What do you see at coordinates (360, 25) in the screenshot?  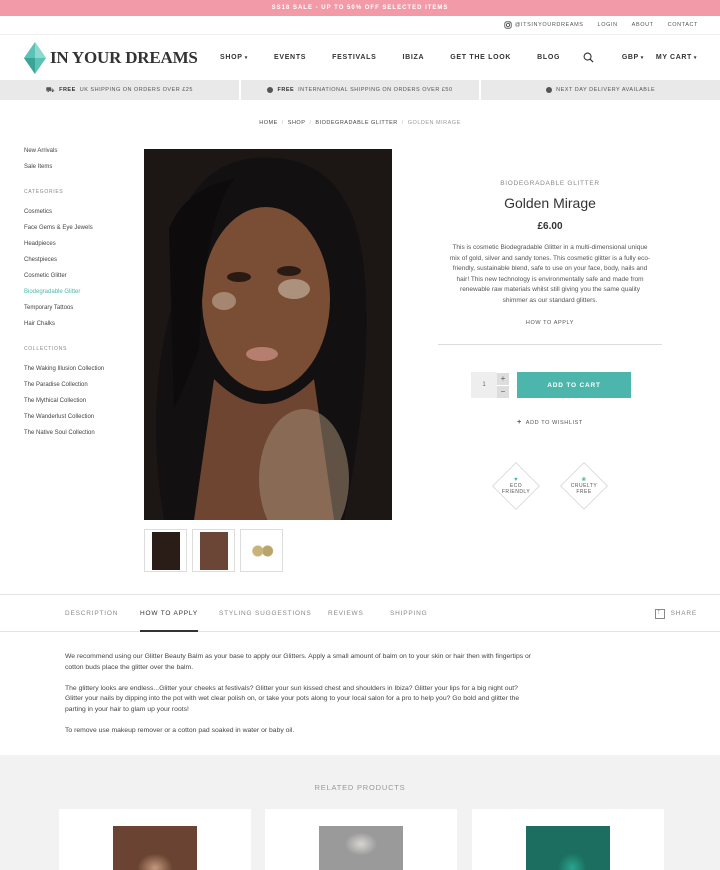 I see `utility-bar: @ITSINYOURDREAMS LOGIN ABOUT CONTACT` at bounding box center [360, 25].